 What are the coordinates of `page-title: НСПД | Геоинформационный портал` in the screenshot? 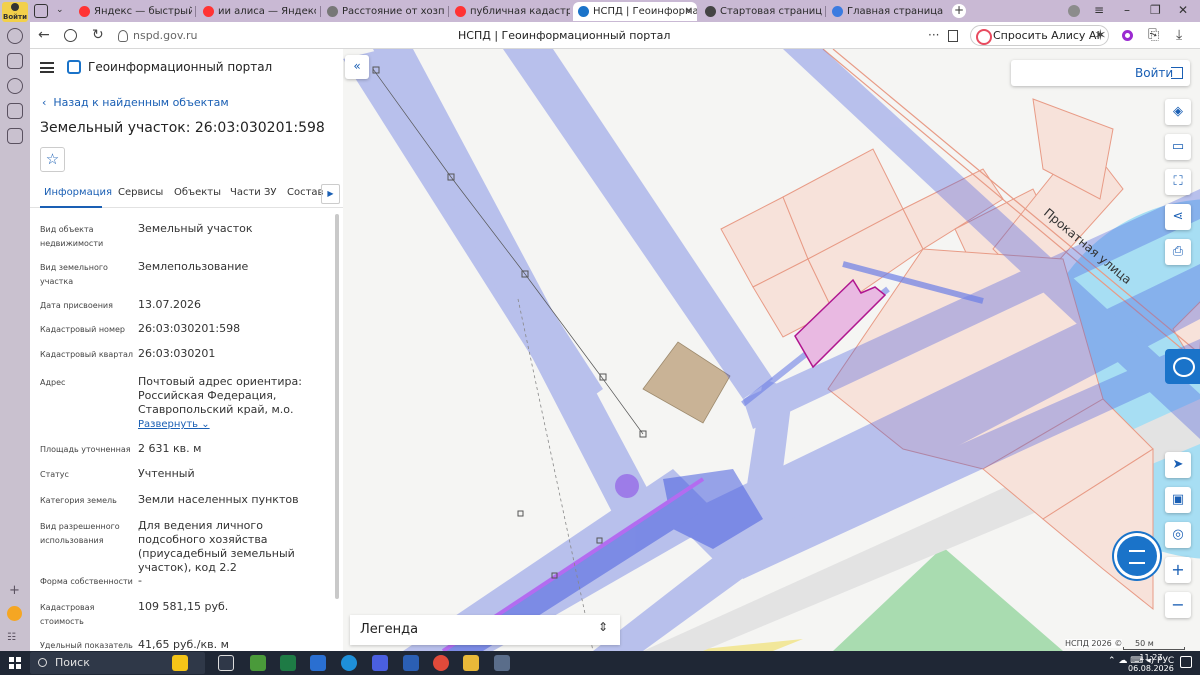 It's located at (564, 35).